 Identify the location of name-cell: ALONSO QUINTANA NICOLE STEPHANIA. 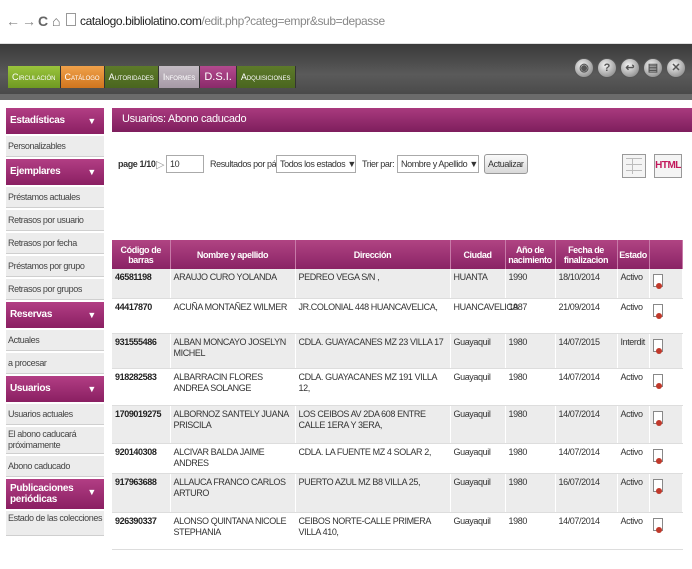
(233, 531).